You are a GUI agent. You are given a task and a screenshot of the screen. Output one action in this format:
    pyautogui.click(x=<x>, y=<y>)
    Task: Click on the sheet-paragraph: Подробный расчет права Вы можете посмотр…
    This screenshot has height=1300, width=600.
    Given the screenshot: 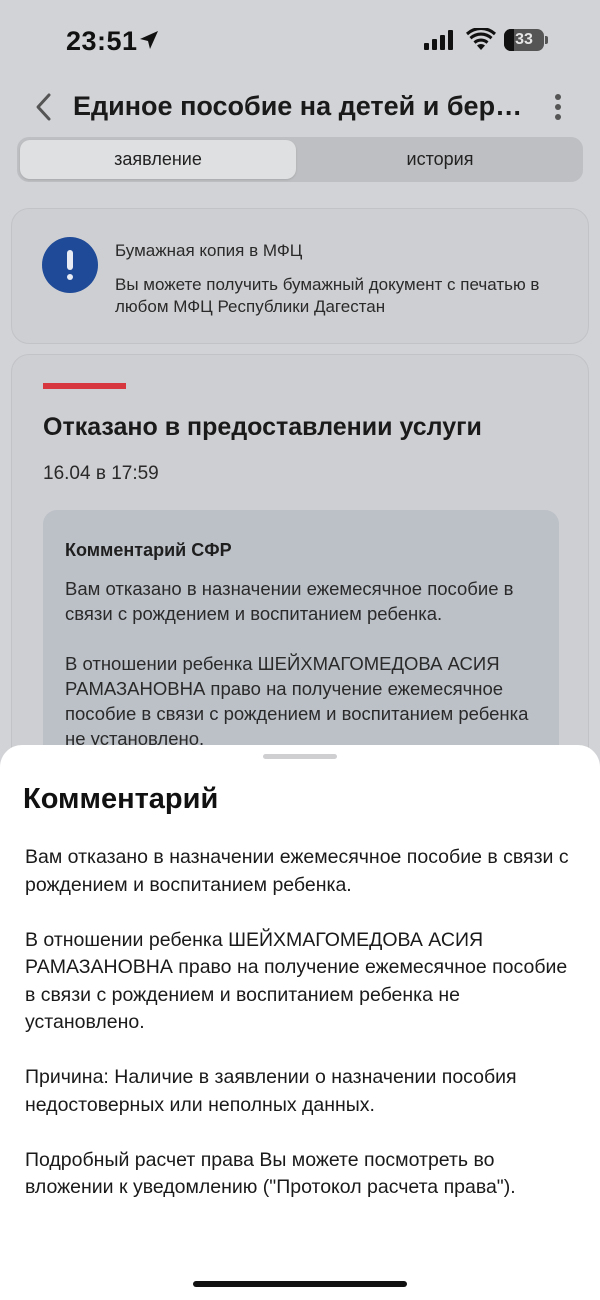 What is the action you would take?
    pyautogui.click(x=270, y=1173)
    